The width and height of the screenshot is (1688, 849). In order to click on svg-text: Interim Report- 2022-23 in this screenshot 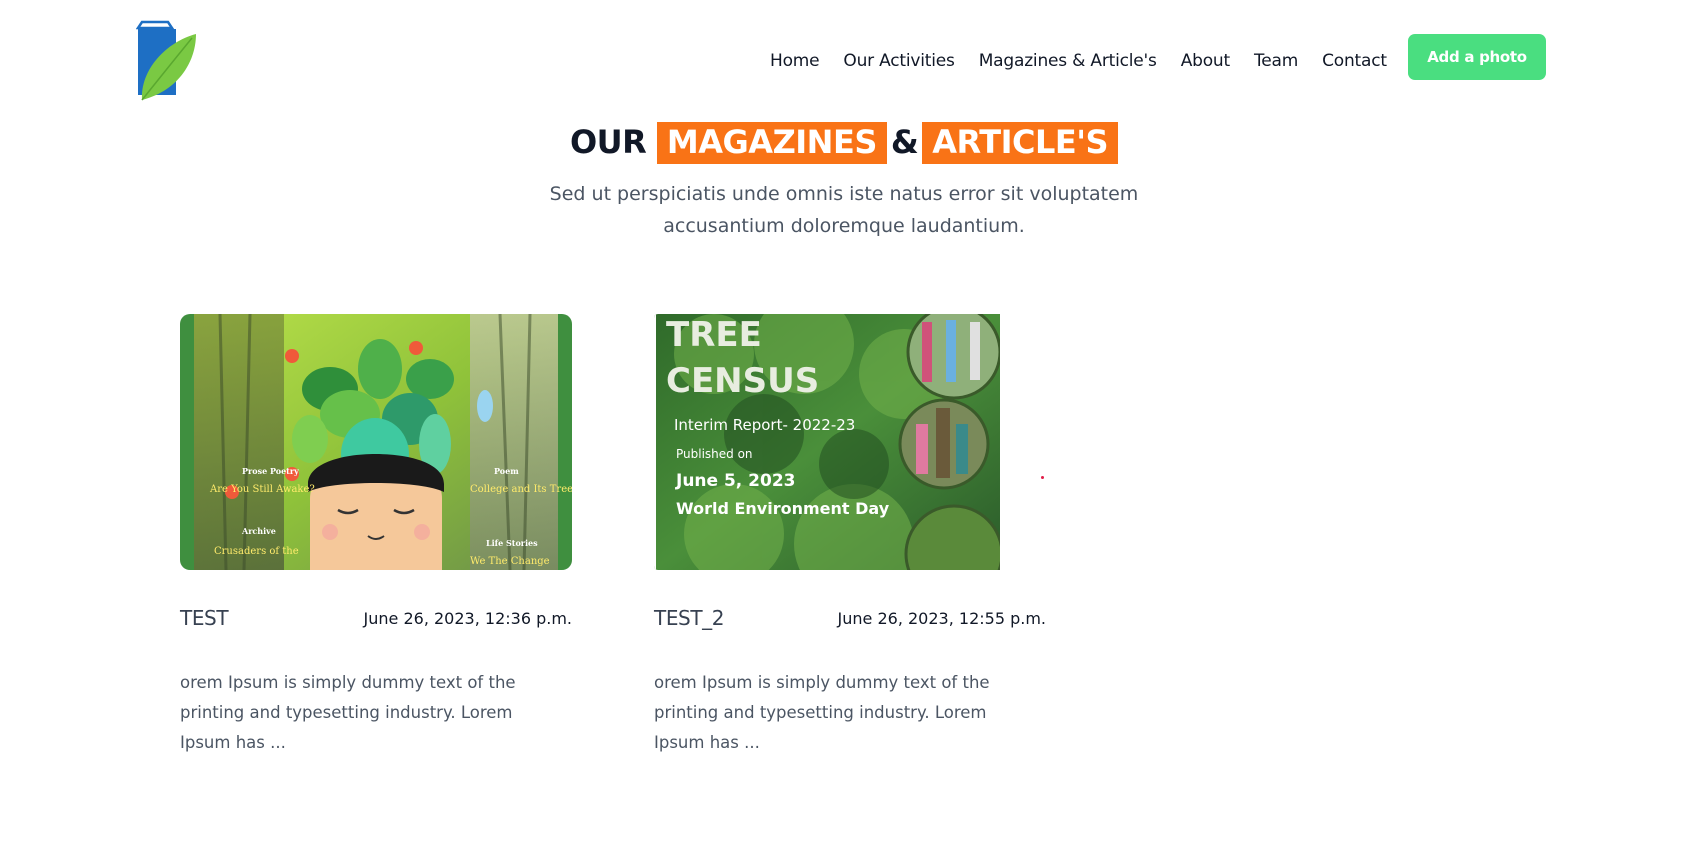, I will do `click(764, 425)`.